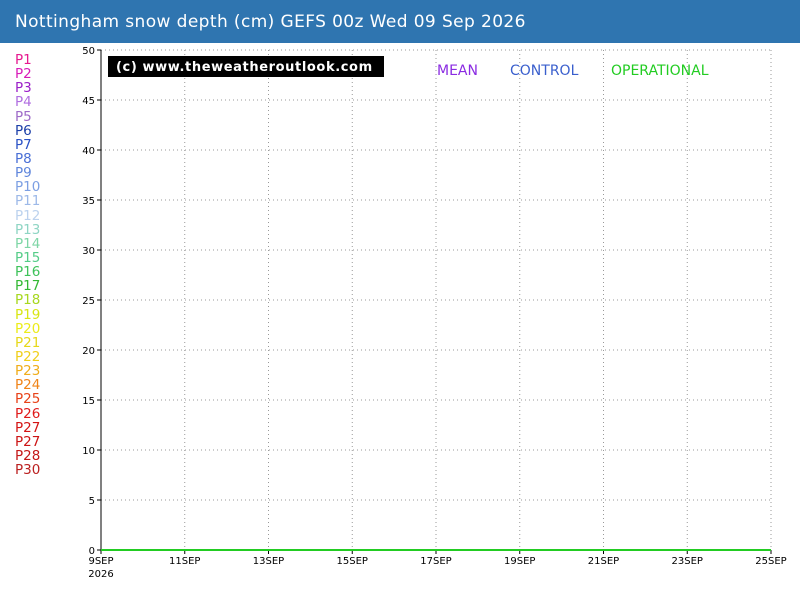 The height and width of the screenshot is (600, 800). I want to click on legend-control: CONTROL, so click(544, 71).